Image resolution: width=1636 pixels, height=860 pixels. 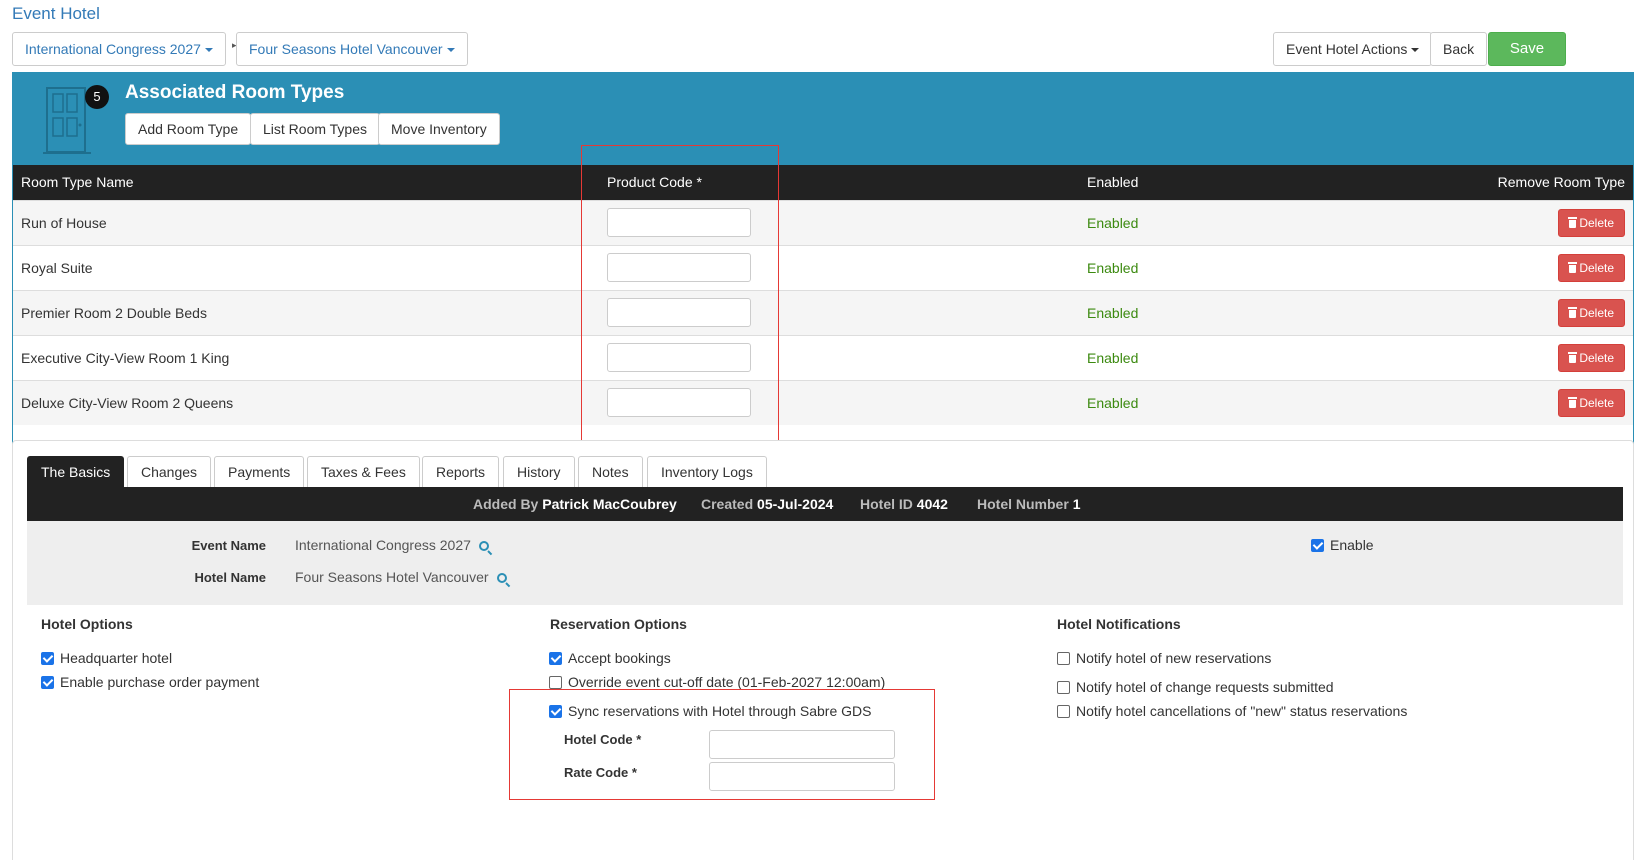 What do you see at coordinates (306, 222) in the screenshot?
I see `room-type-name: Run of House` at bounding box center [306, 222].